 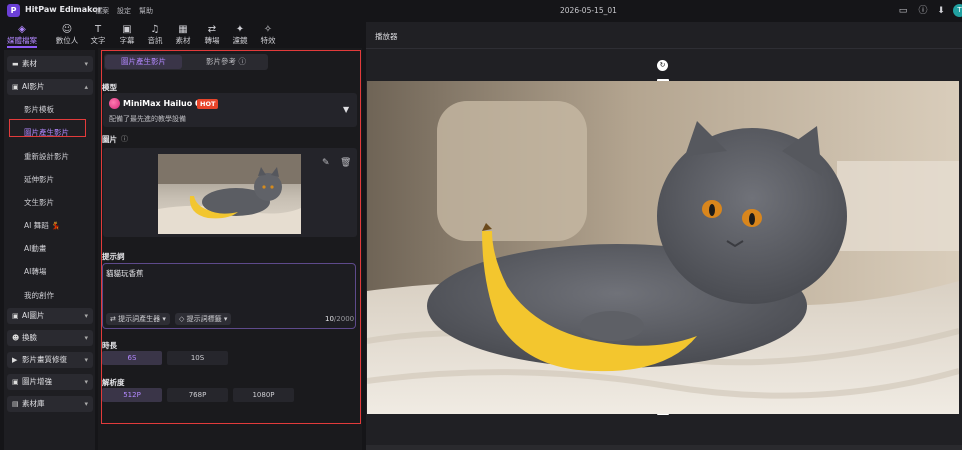 What do you see at coordinates (662, 65) in the screenshot?
I see `rotate-handle-icon: ↻` at bounding box center [662, 65].